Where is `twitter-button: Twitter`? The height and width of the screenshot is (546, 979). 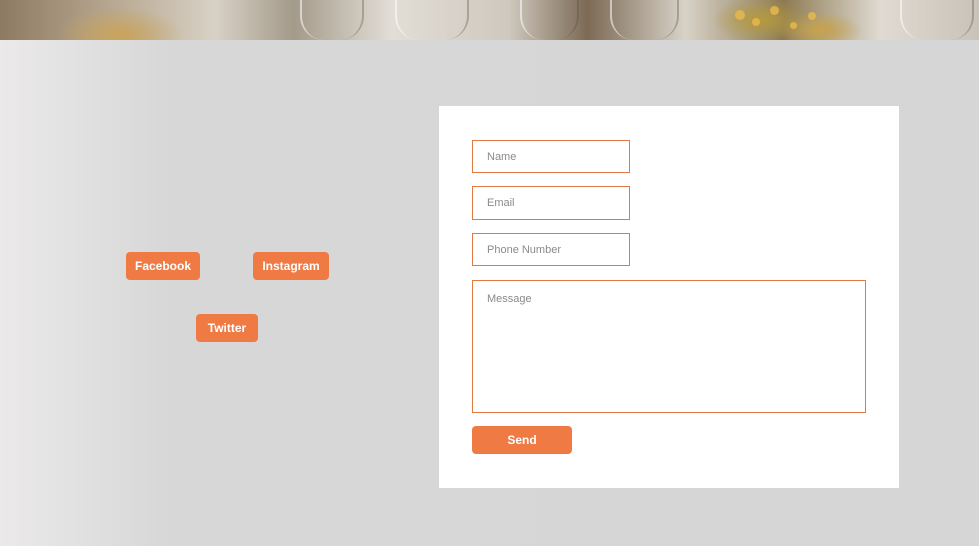 twitter-button: Twitter is located at coordinates (227, 328).